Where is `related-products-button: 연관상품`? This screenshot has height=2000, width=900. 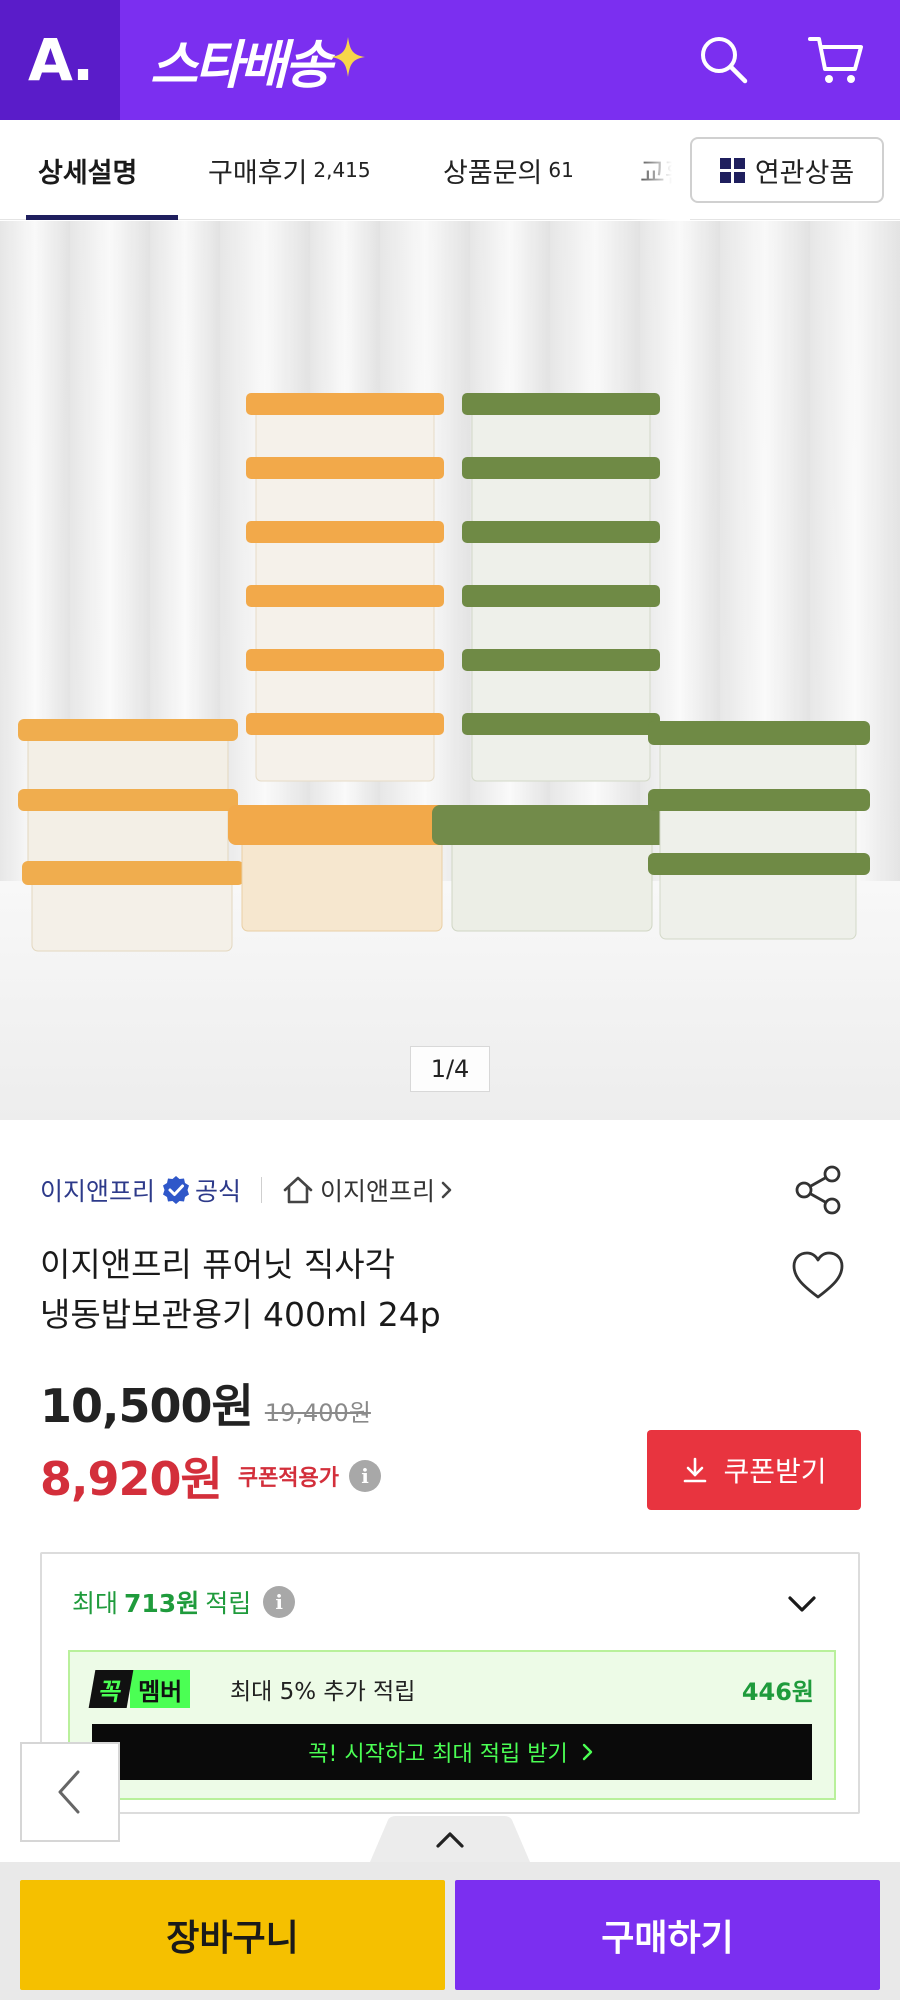 related-products-button: 연관상품 is located at coordinates (787, 170).